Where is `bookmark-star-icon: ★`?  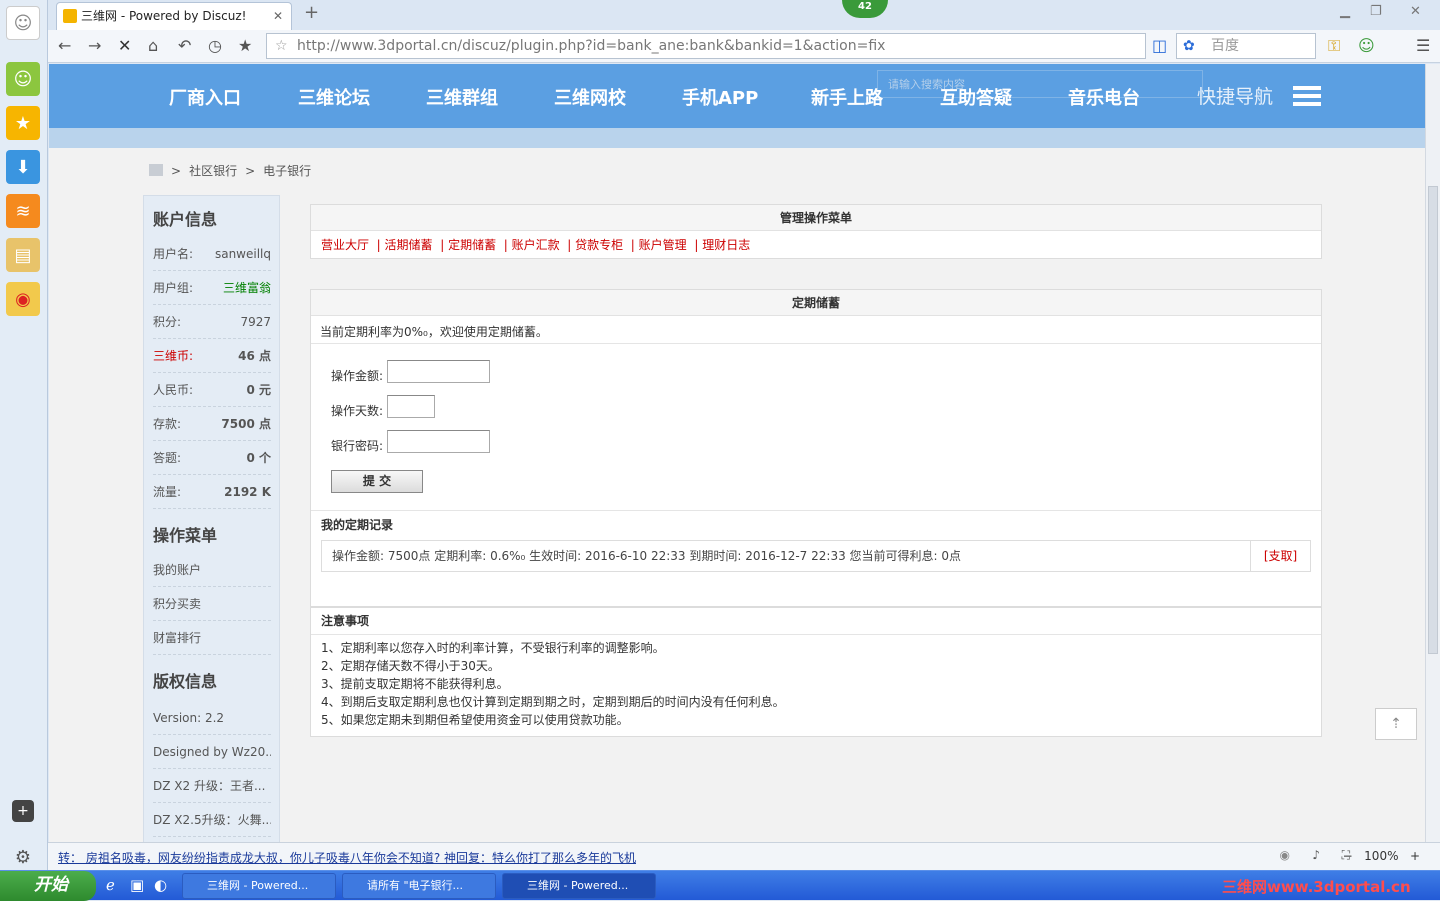
bookmark-star-icon: ★ is located at coordinates (245, 45).